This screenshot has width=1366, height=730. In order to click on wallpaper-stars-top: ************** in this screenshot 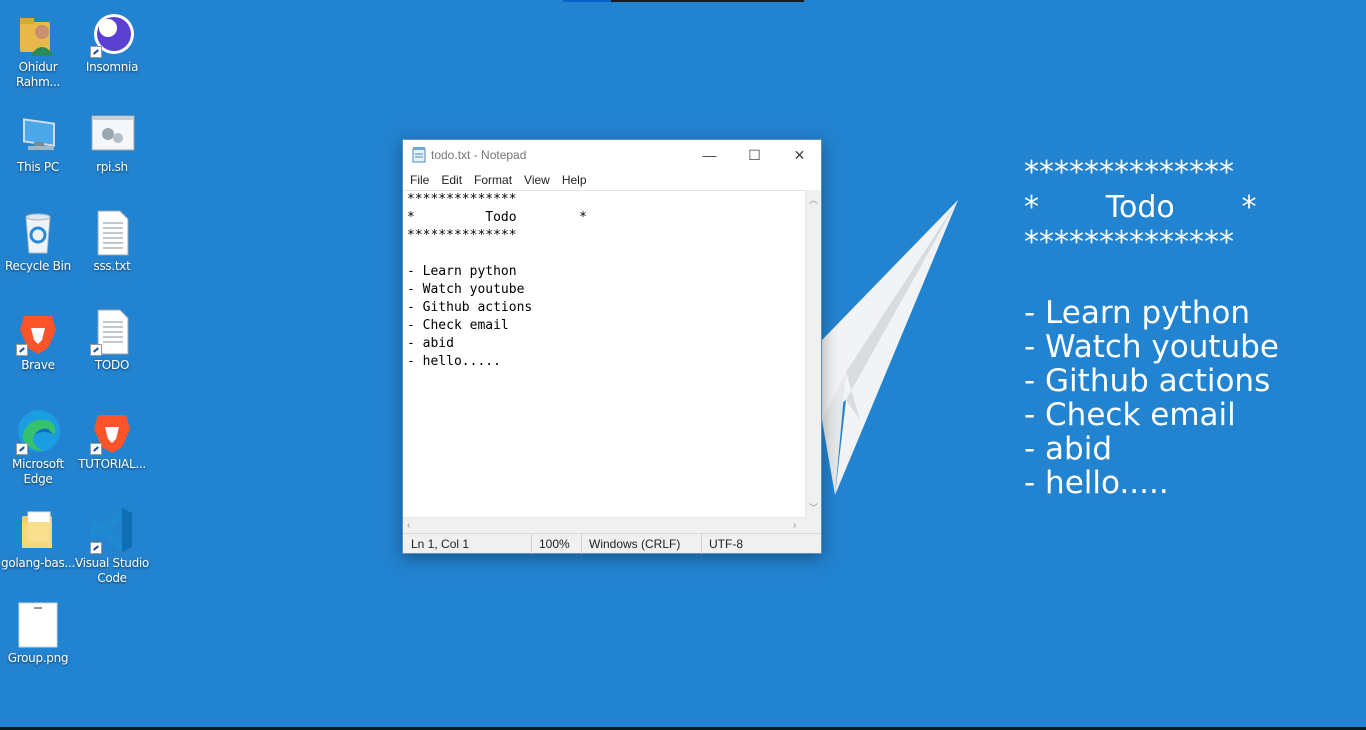, I will do `click(1129, 172)`.